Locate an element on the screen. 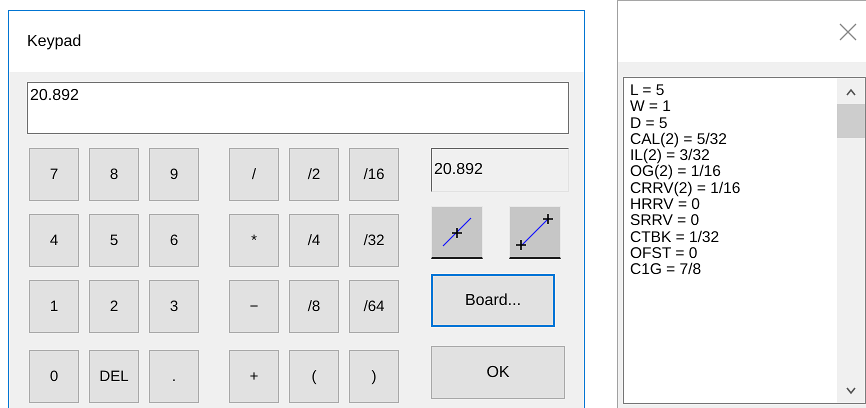  keypad-key: 1 is located at coordinates (54, 306).